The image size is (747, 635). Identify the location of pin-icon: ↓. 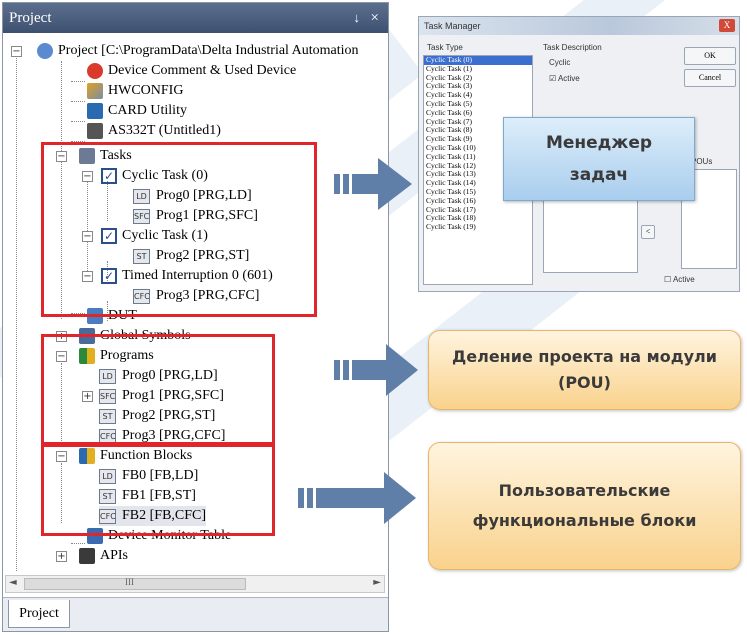
(357, 18).